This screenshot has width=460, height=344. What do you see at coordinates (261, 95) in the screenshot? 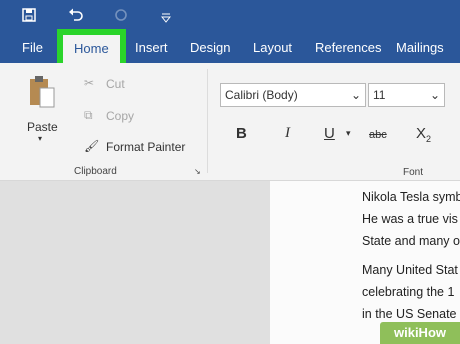
I see `font-name-value: Calibri (Body)` at bounding box center [261, 95].